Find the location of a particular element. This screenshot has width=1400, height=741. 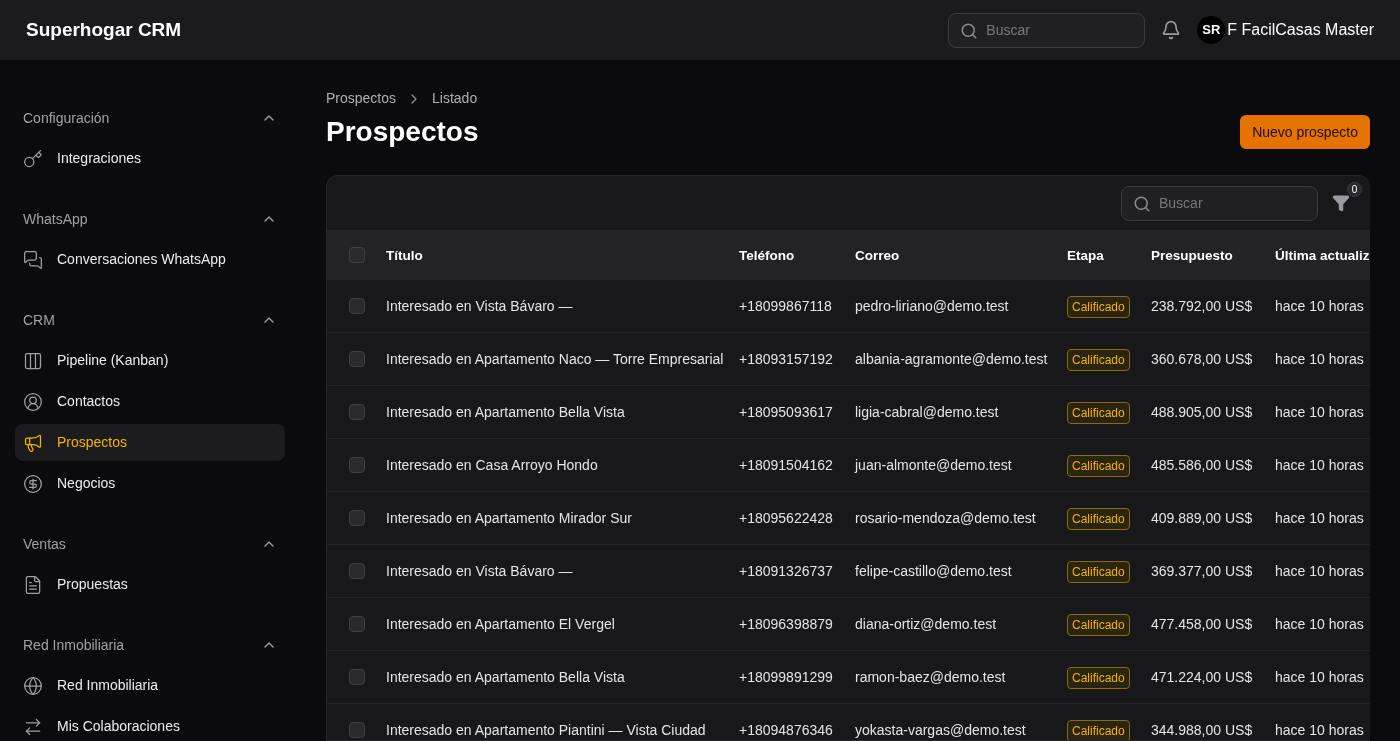

table-cell: +18095093617 is located at coordinates (786, 412).